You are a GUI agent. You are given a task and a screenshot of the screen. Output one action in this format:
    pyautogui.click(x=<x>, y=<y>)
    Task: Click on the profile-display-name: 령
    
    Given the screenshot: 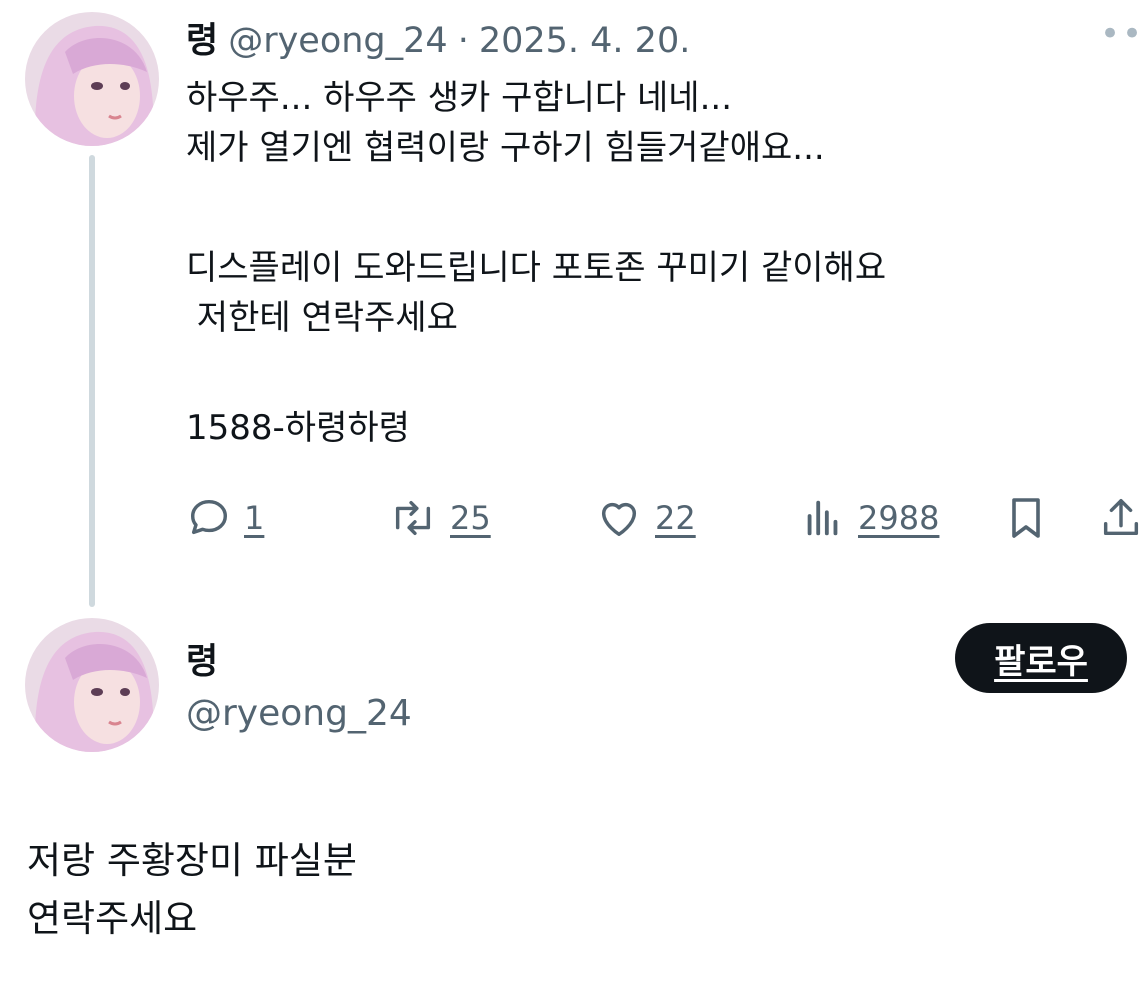 What is the action you would take?
    pyautogui.click(x=202, y=658)
    